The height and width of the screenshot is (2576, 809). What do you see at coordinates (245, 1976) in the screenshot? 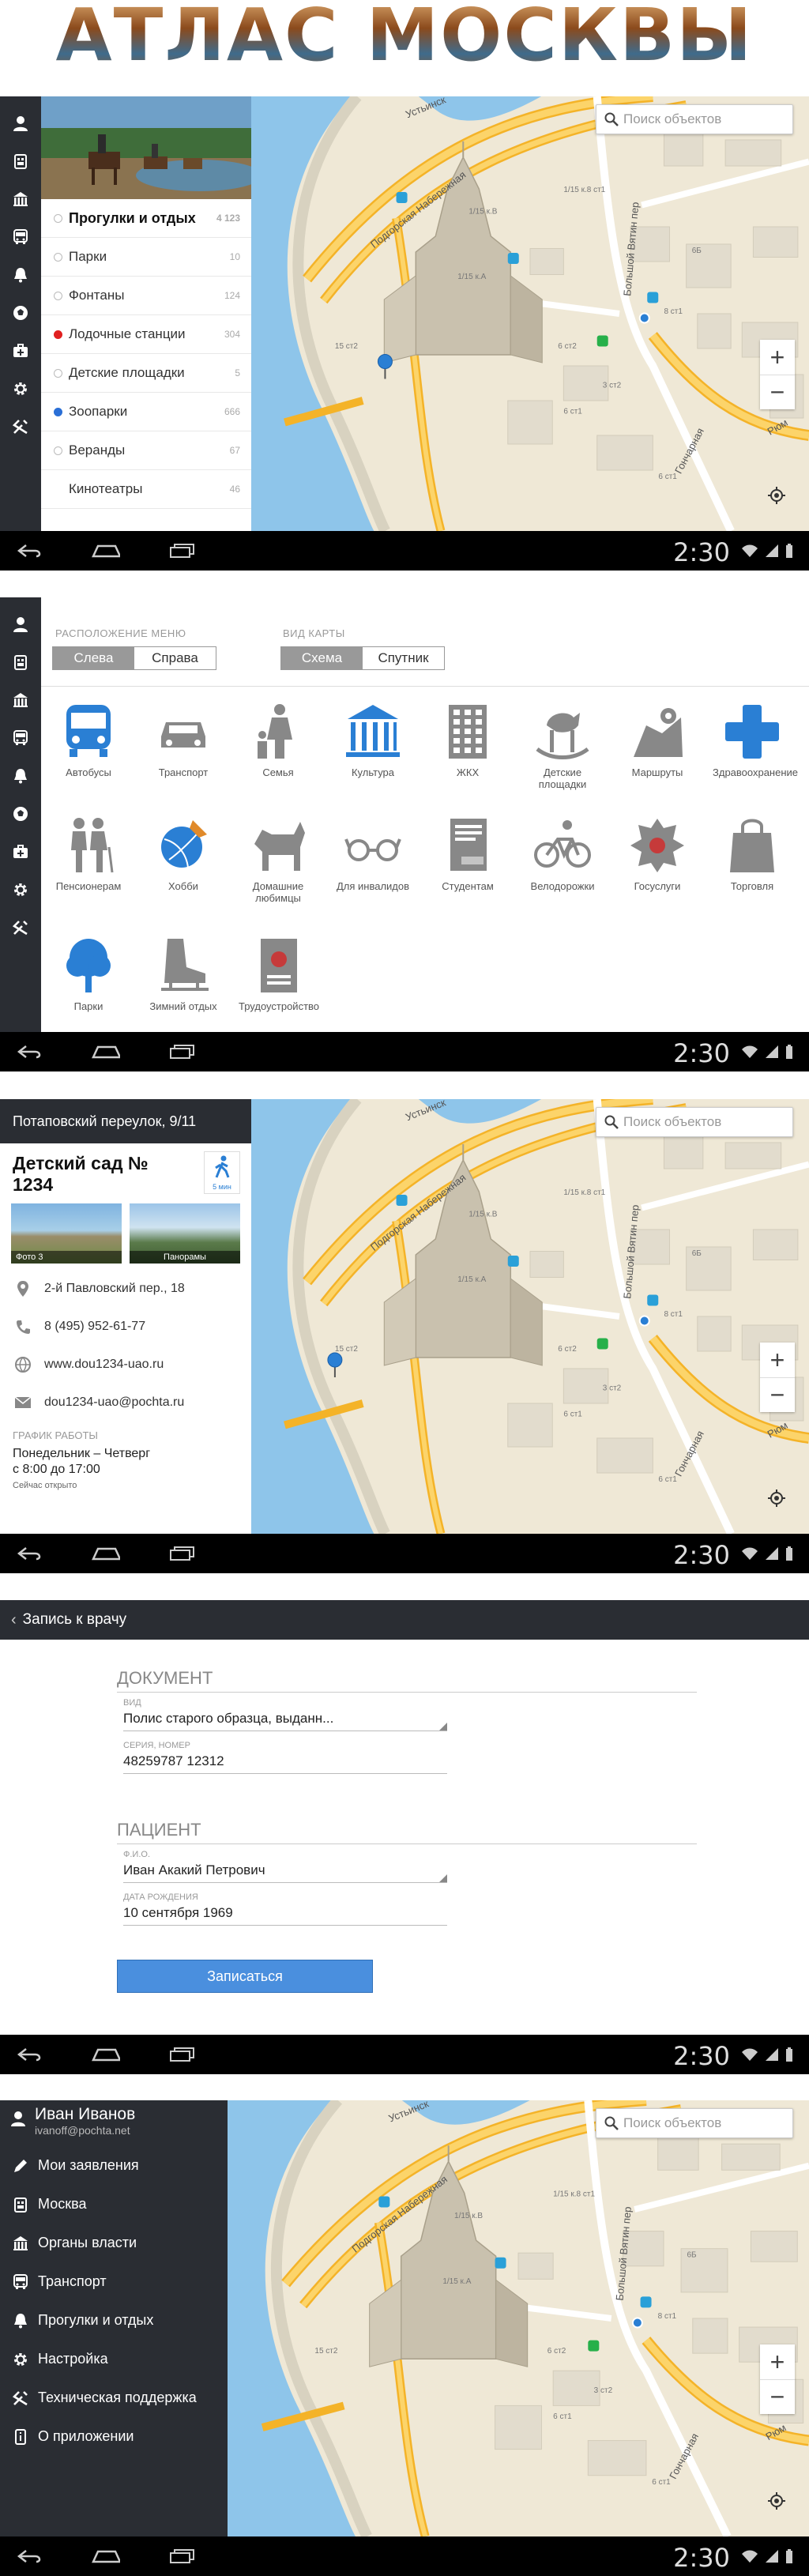
I see `submit-button: Записаться` at bounding box center [245, 1976].